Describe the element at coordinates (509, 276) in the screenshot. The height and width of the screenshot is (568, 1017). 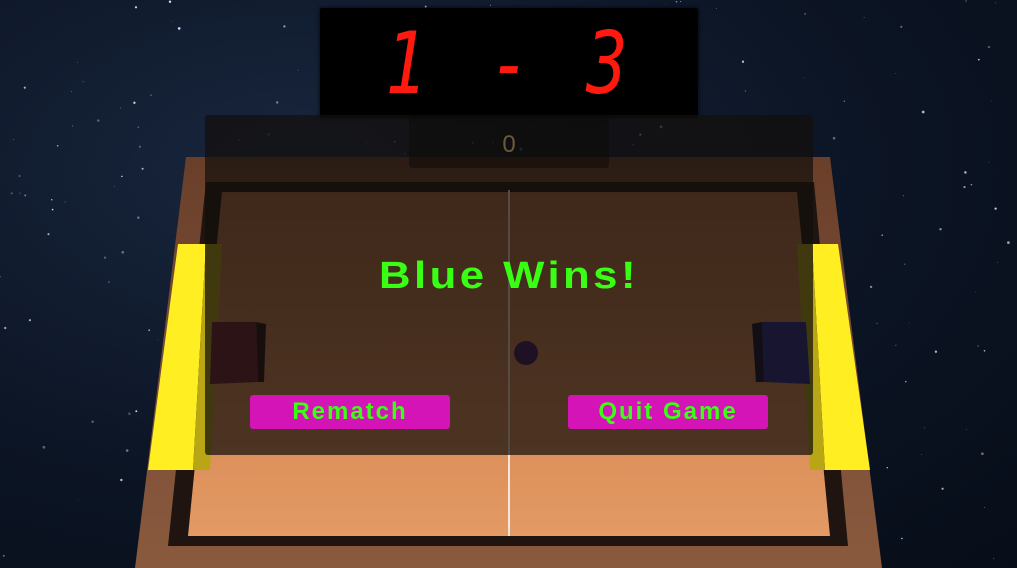
I see `winner-message: Blue Wins!` at that location.